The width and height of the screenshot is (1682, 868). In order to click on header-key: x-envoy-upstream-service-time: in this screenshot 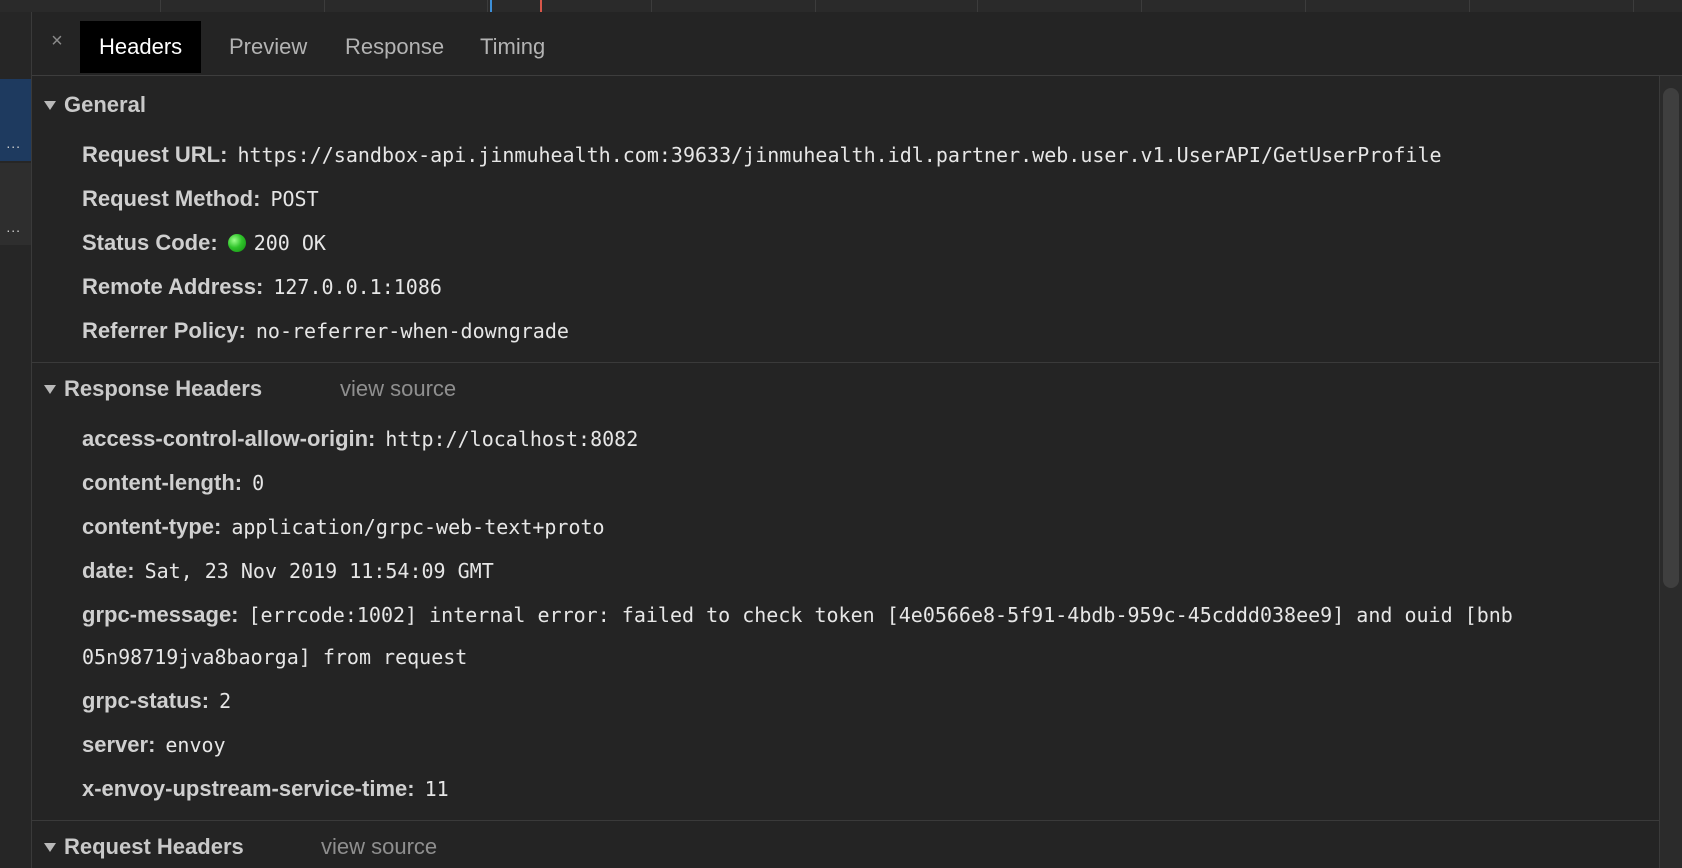, I will do `click(248, 788)`.